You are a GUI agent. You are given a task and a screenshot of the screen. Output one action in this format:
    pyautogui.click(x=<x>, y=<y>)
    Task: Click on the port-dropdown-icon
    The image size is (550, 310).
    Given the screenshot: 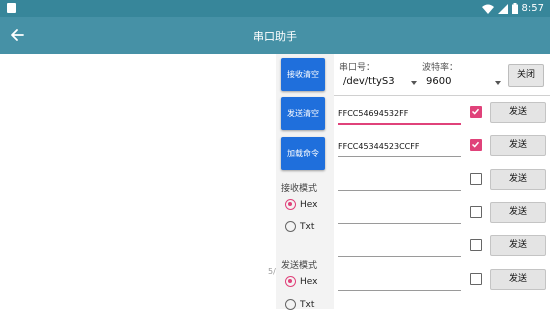 What is the action you would take?
    pyautogui.click(x=414, y=83)
    